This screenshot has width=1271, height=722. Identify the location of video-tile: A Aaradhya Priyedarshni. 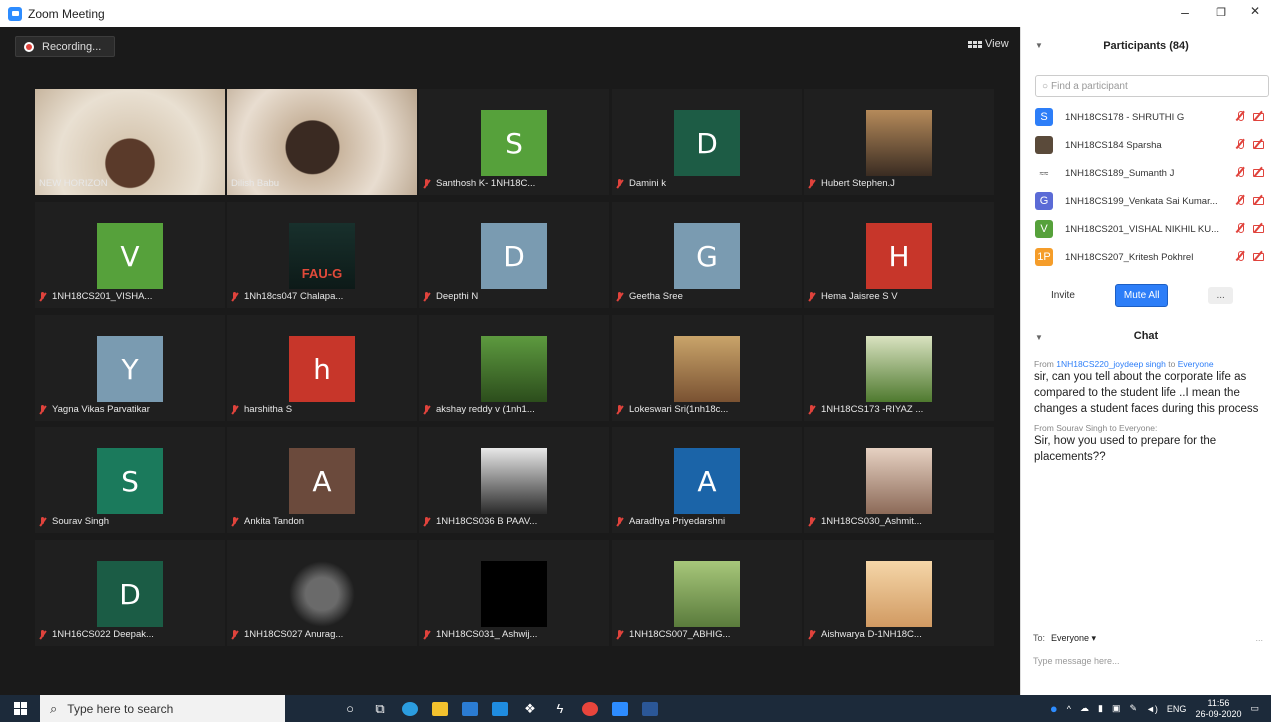
(707, 480).